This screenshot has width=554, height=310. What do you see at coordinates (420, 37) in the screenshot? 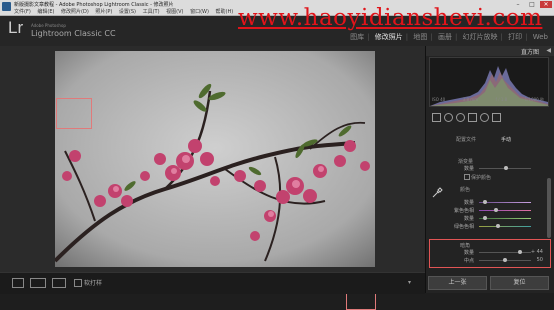
I see `module-map: 地图` at bounding box center [420, 37].